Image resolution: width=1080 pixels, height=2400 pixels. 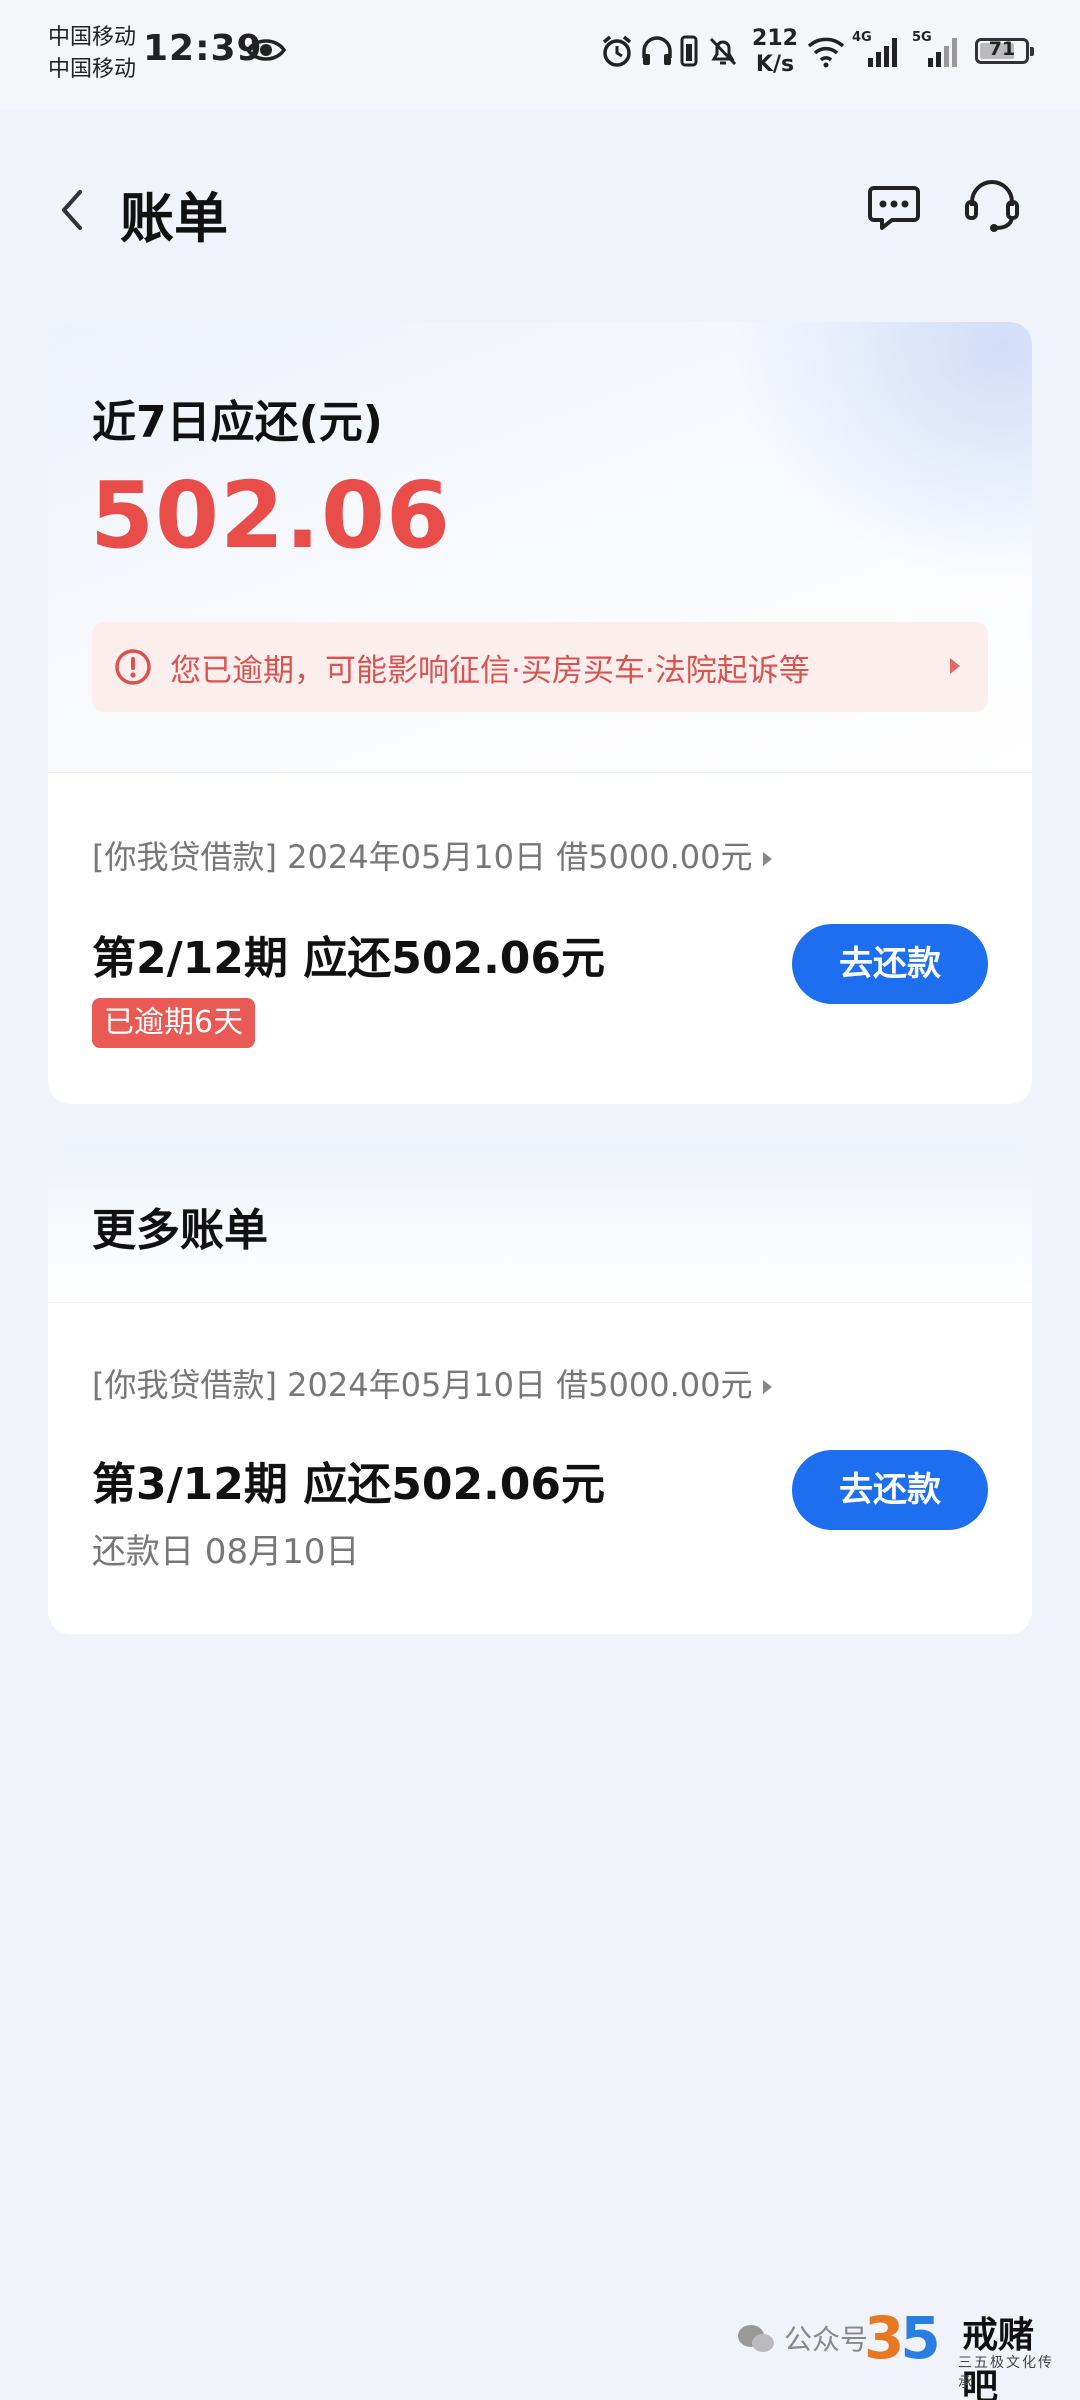 What do you see at coordinates (92, 37) in the screenshot?
I see `carrier-1: 中国移动` at bounding box center [92, 37].